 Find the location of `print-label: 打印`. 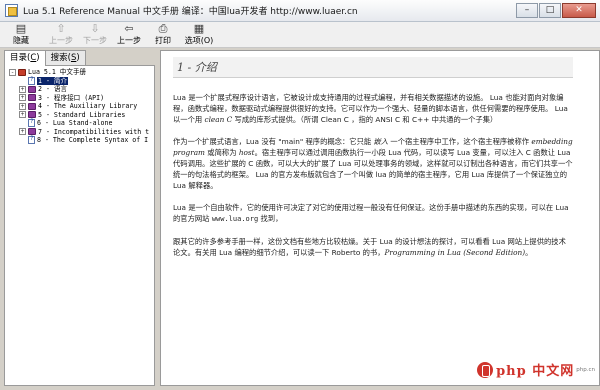

print-label: 打印 is located at coordinates (163, 40).